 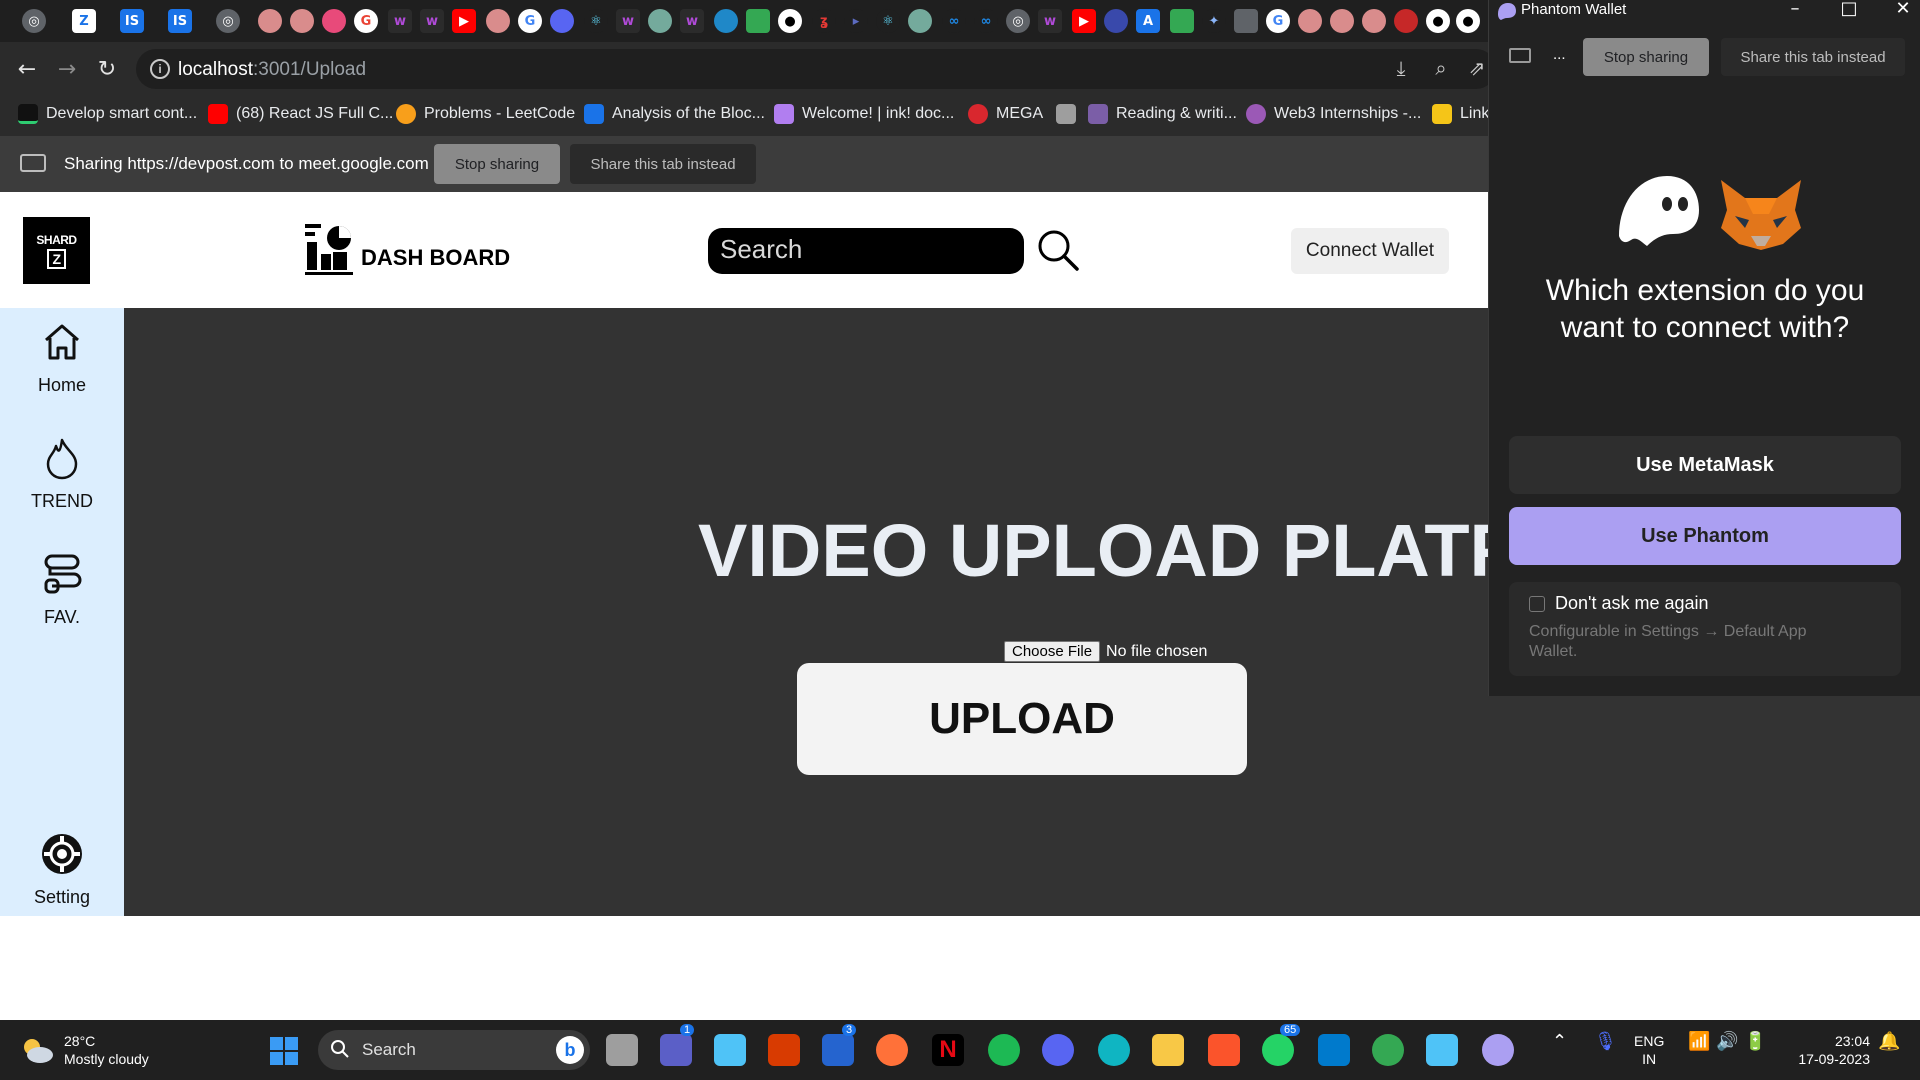 I want to click on close-icon: ✕, so click(x=1903, y=9).